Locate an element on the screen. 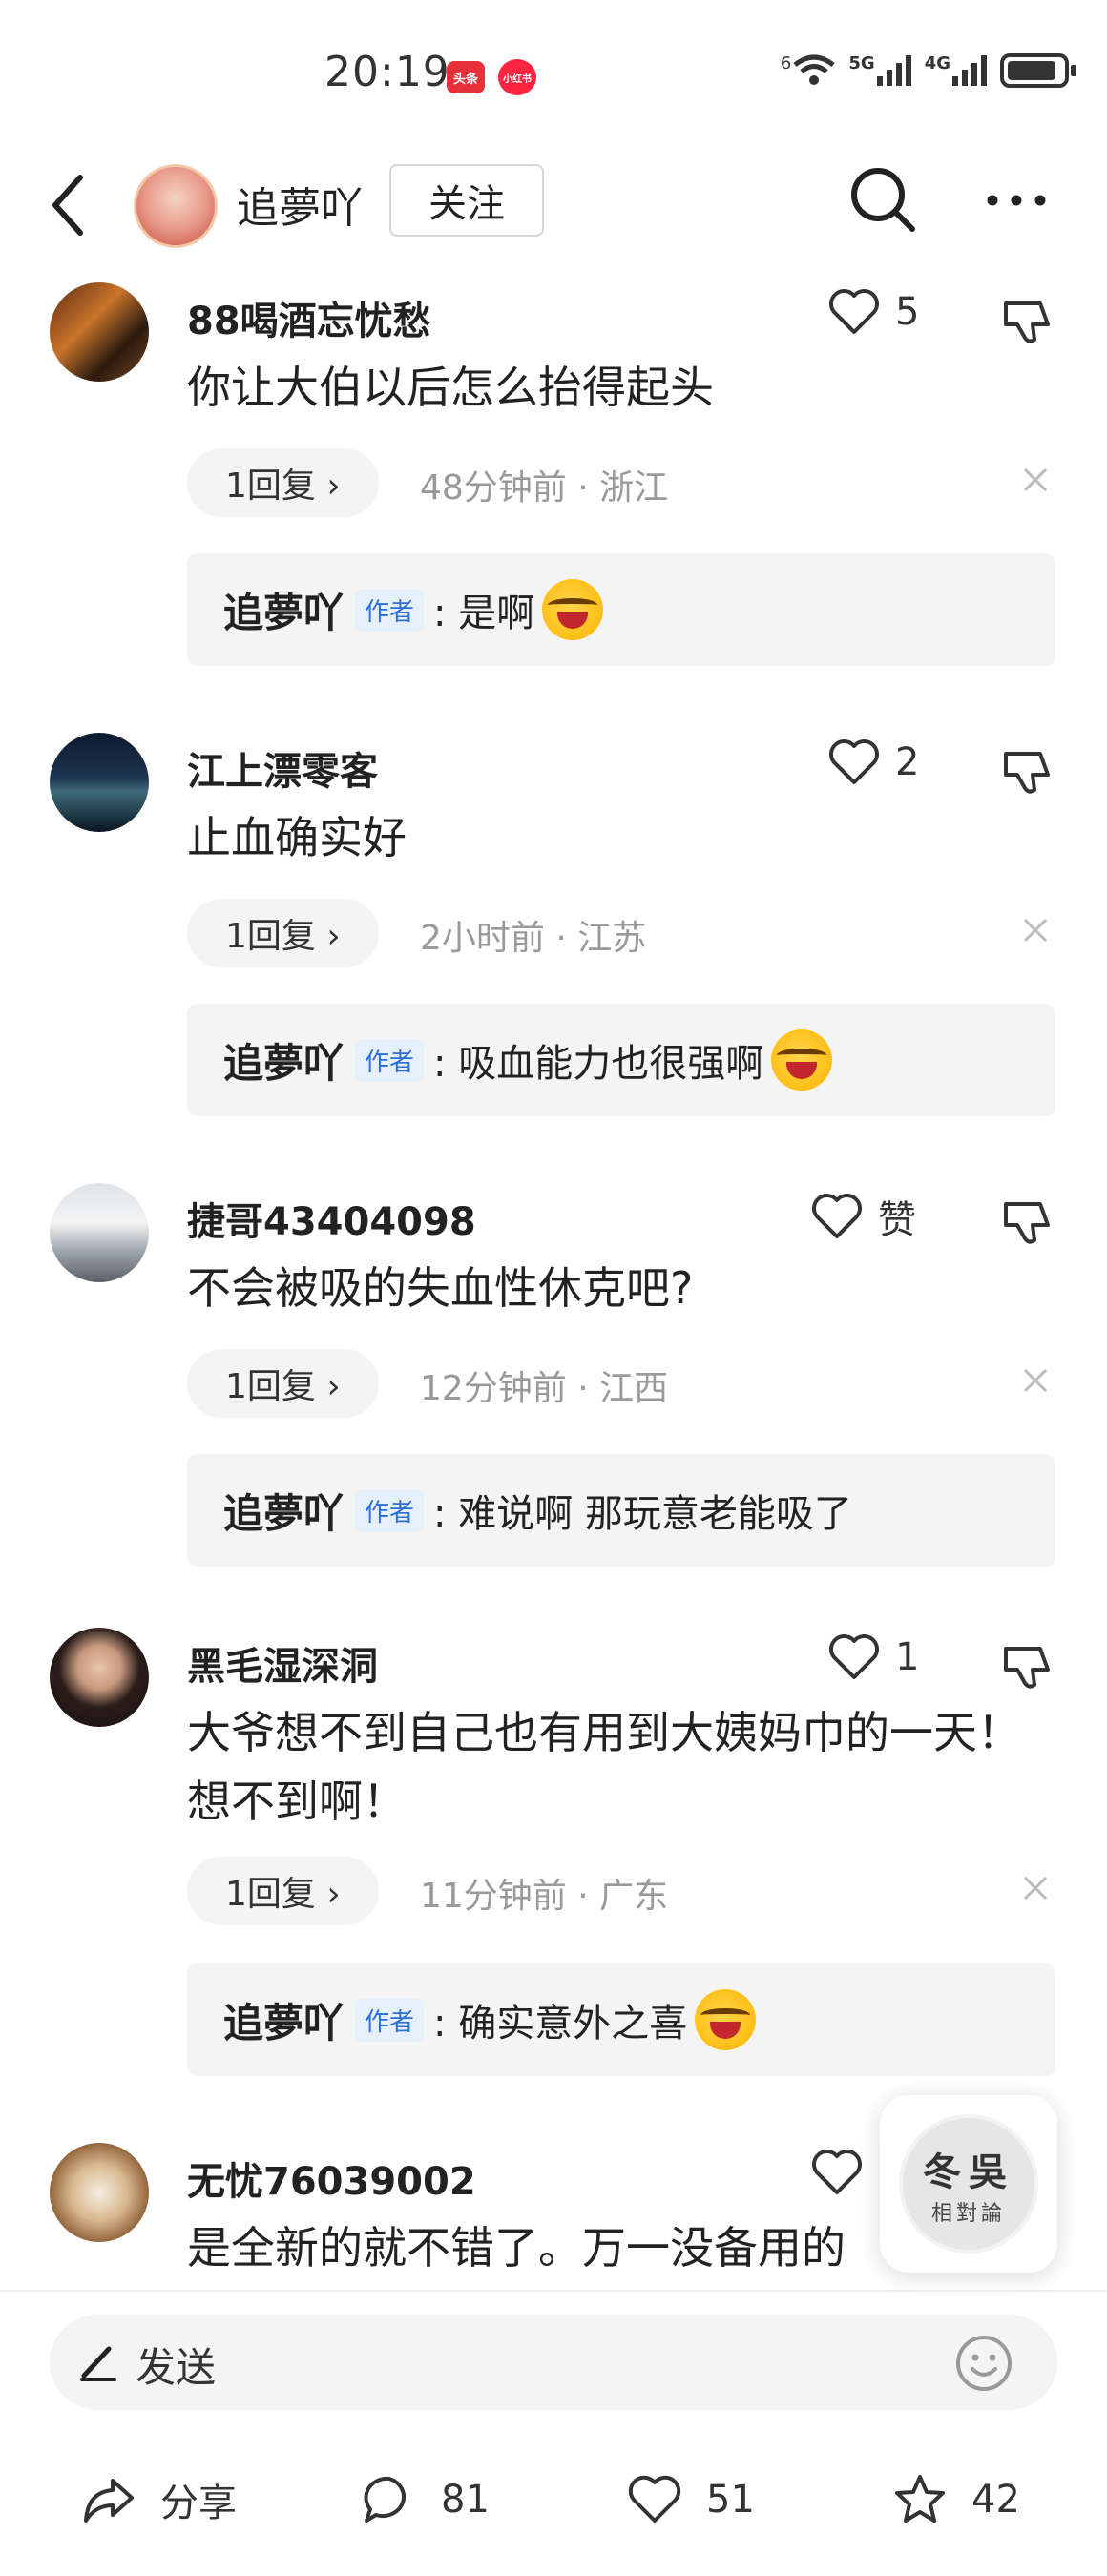  like-count: 2 is located at coordinates (907, 762).